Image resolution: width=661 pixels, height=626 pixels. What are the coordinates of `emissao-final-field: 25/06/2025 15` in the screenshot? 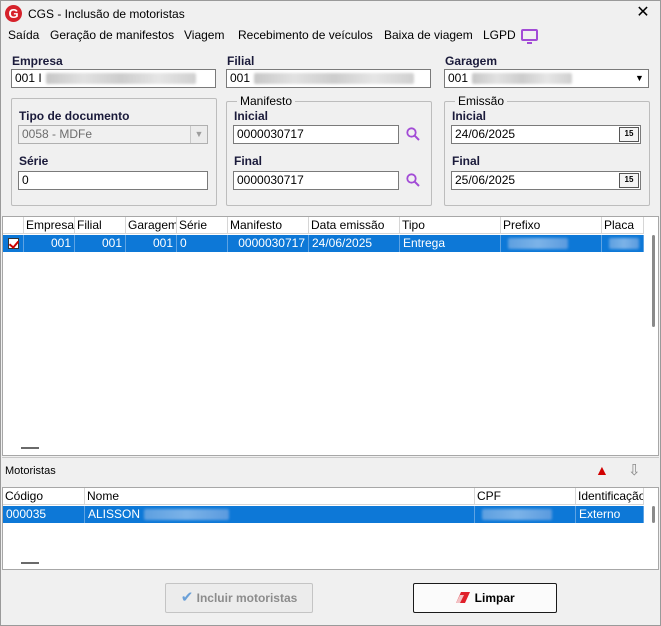 It's located at (546, 180).